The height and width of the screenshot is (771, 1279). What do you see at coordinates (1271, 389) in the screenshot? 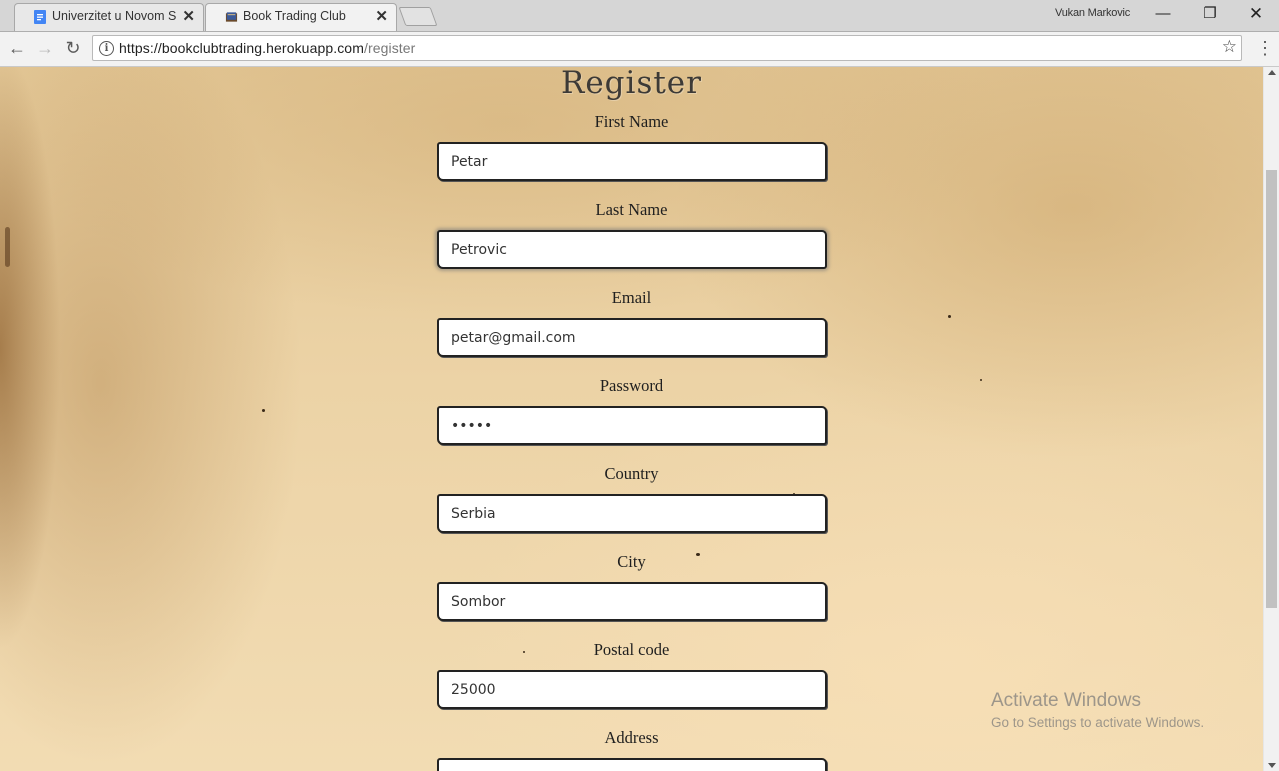
I see `scroll-thumb` at bounding box center [1271, 389].